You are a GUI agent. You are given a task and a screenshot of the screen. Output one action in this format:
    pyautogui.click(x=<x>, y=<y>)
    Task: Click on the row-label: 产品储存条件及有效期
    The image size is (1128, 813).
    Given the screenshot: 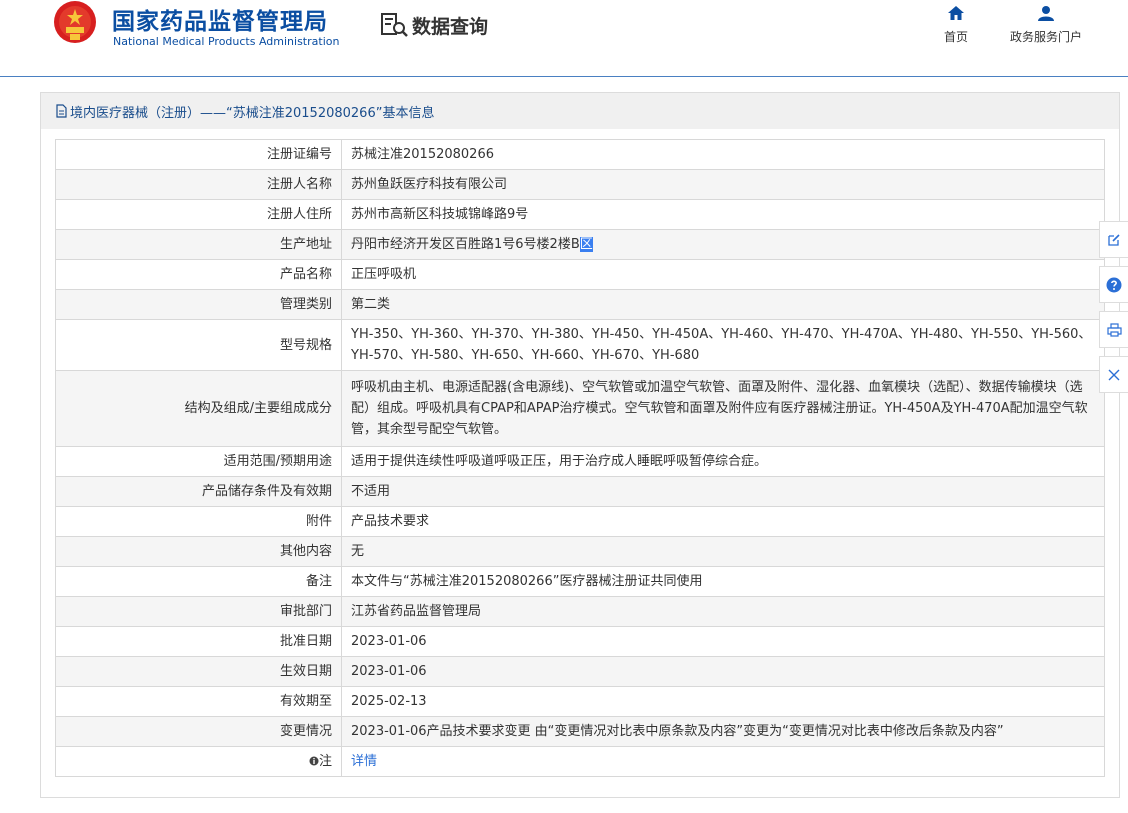 What is the action you would take?
    pyautogui.click(x=198, y=491)
    